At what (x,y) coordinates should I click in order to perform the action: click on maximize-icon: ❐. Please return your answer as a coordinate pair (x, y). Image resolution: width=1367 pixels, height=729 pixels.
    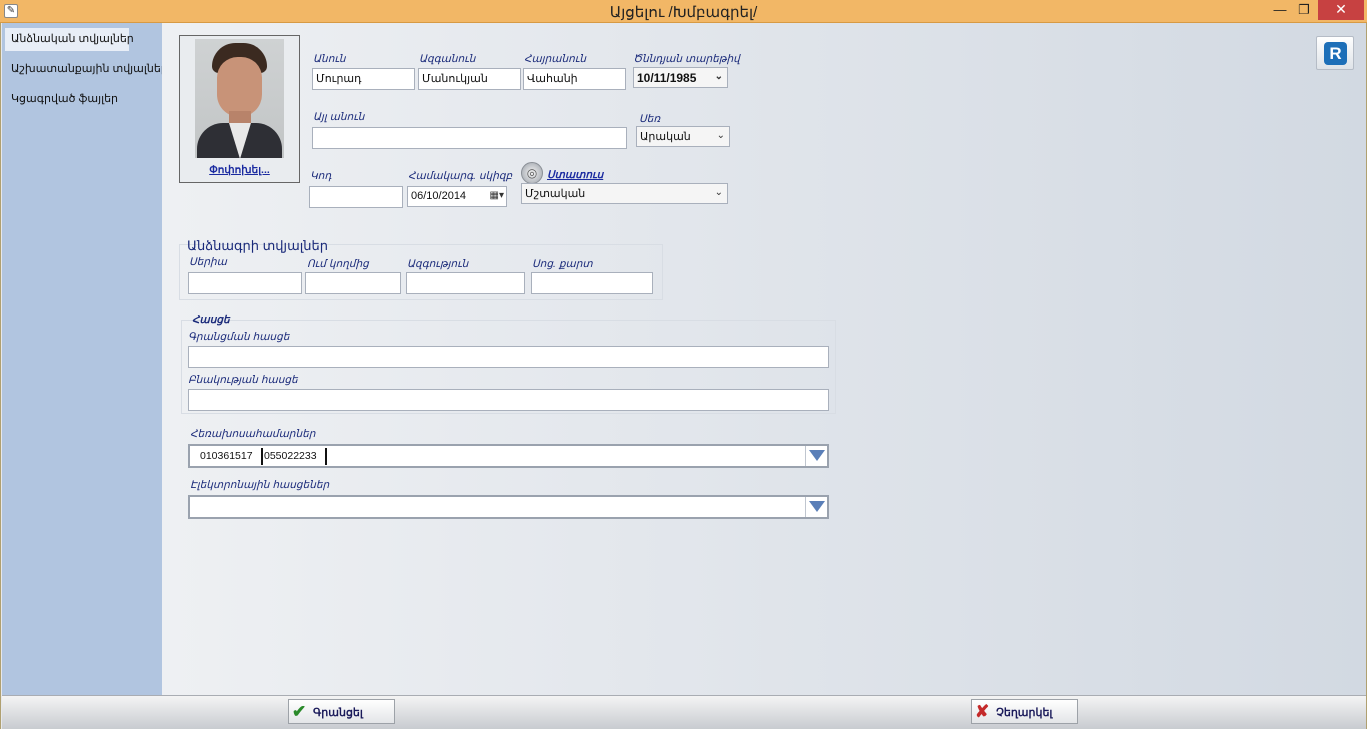
    Looking at the image, I should click on (1304, 10).